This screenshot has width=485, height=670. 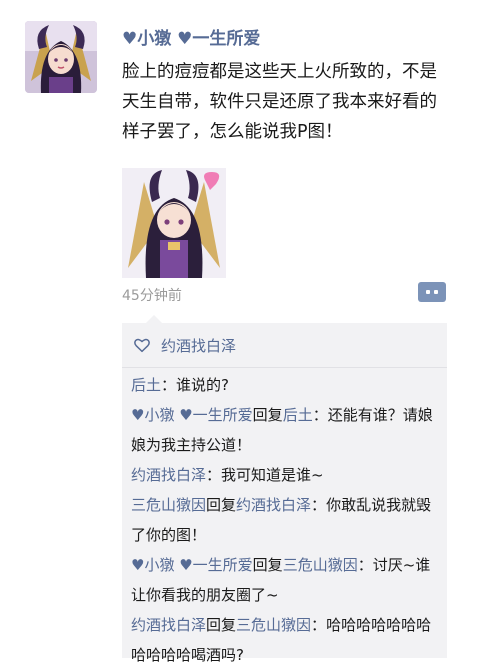 I want to click on reply-target: 后土, so click(x=298, y=415).